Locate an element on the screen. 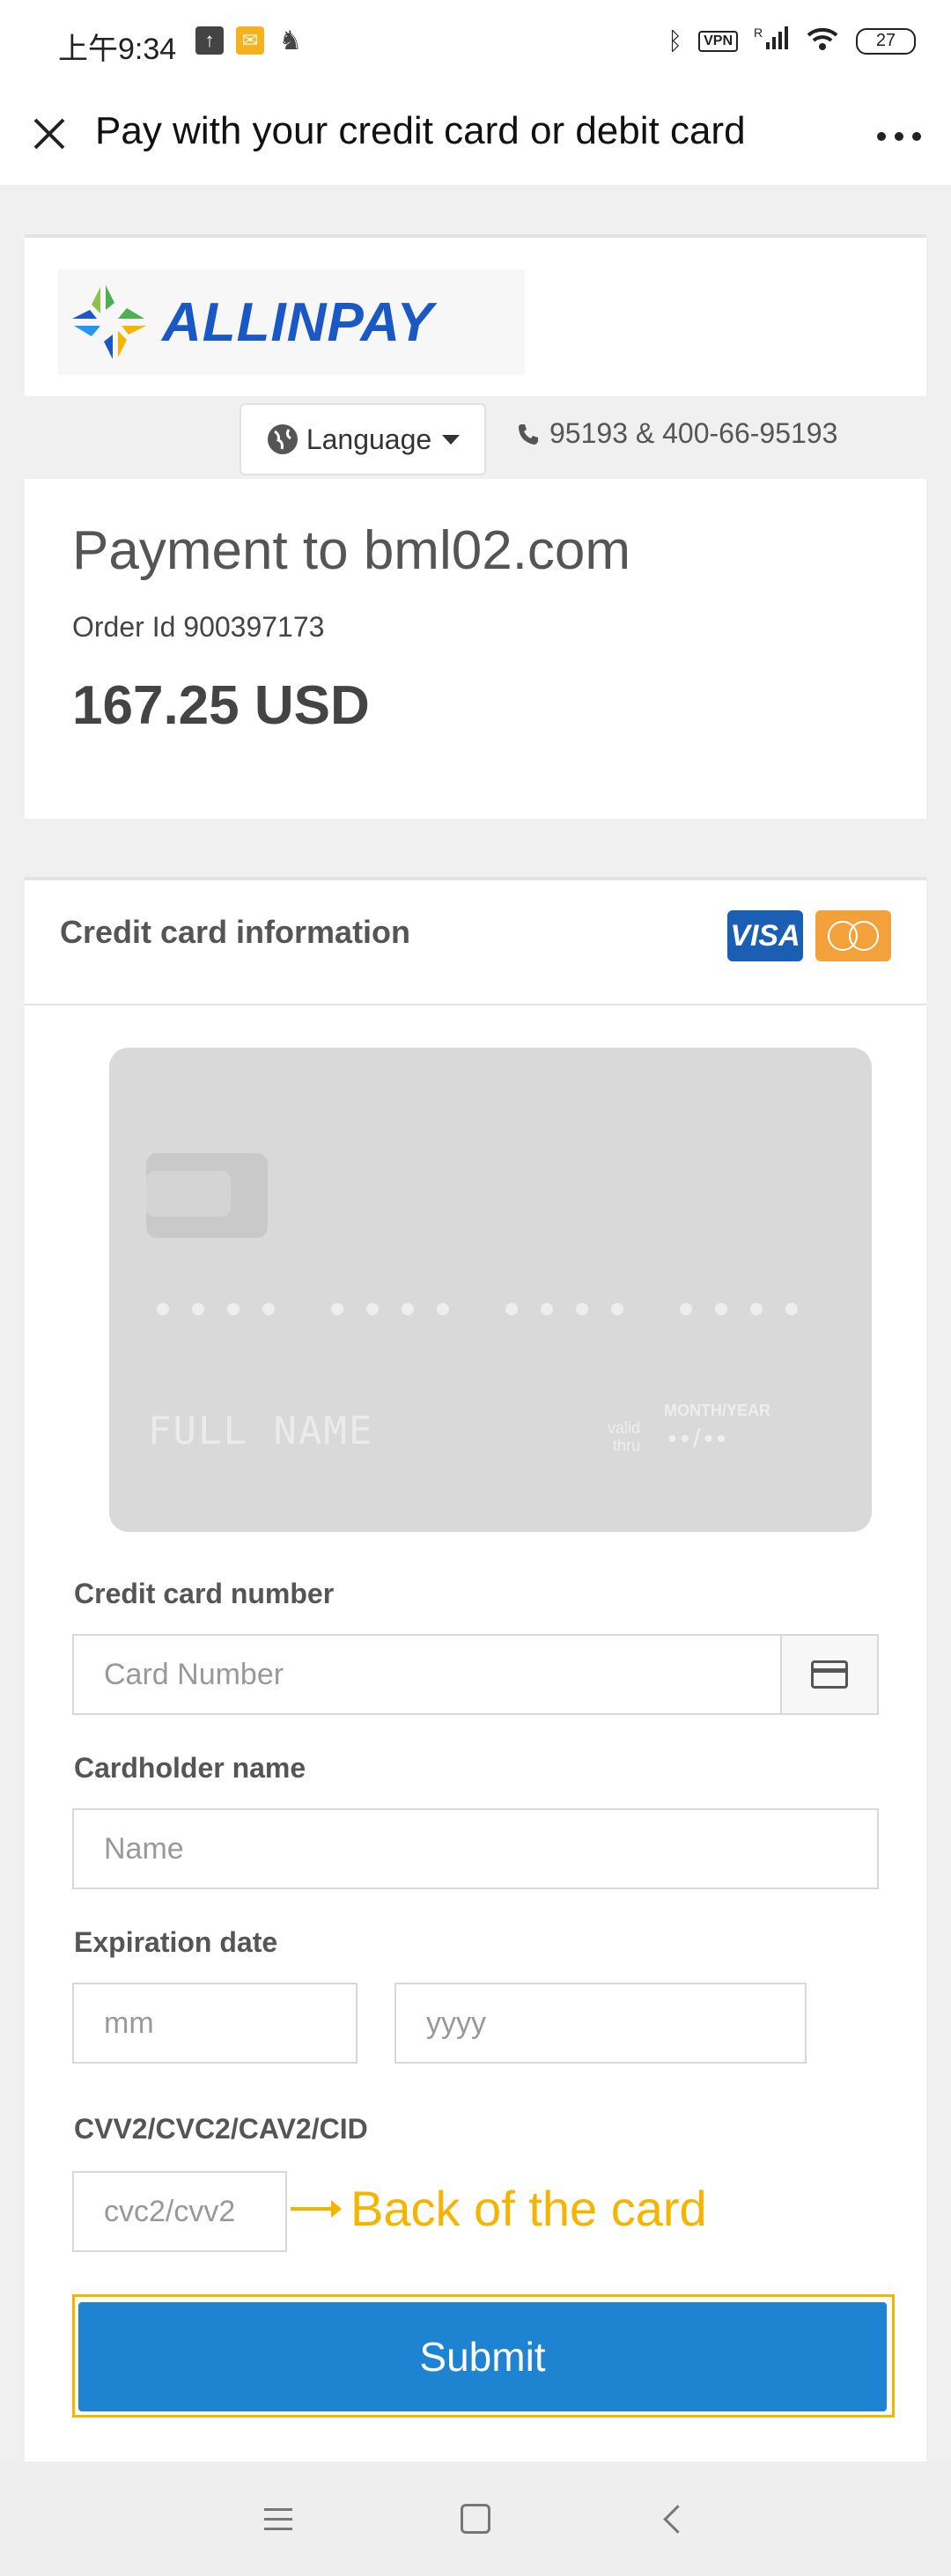  cvv-annotation: Back of the card is located at coordinates (499, 2209).